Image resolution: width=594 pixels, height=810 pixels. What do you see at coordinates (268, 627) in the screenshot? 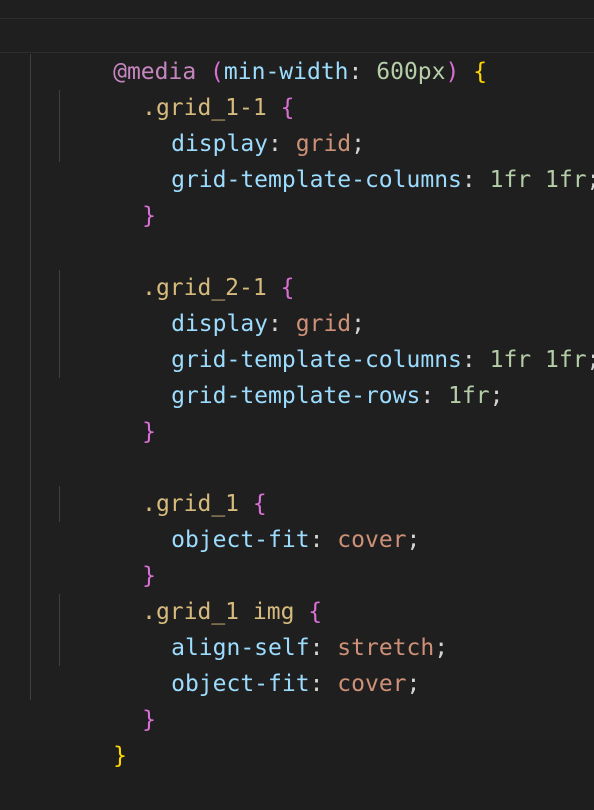
I see `code-line: align-self: stretch;` at bounding box center [268, 627].